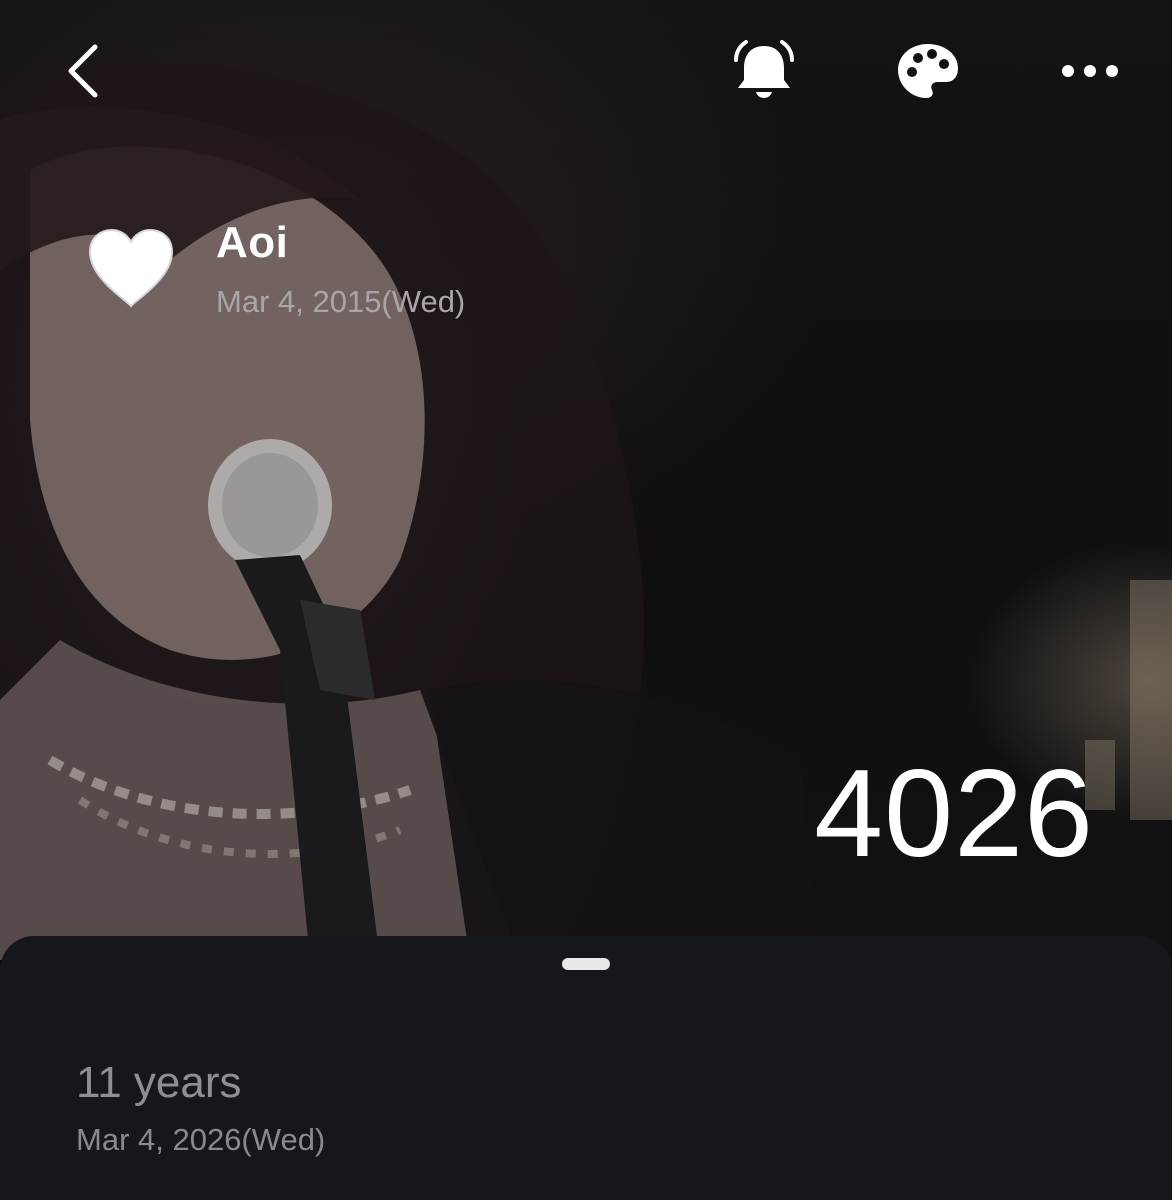  Describe the element at coordinates (159, 1082) in the screenshot. I see `anniversary-label: 11 years` at that location.